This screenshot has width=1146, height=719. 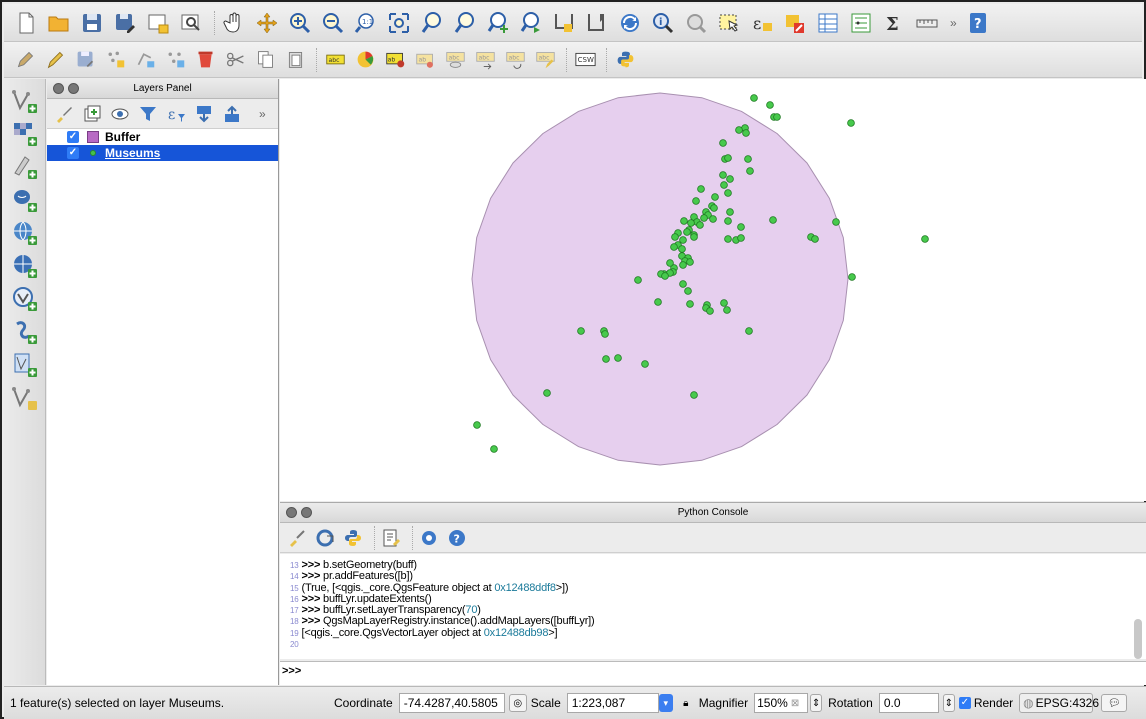 I want to click on zoom-in-icon, so click(x=300, y=23).